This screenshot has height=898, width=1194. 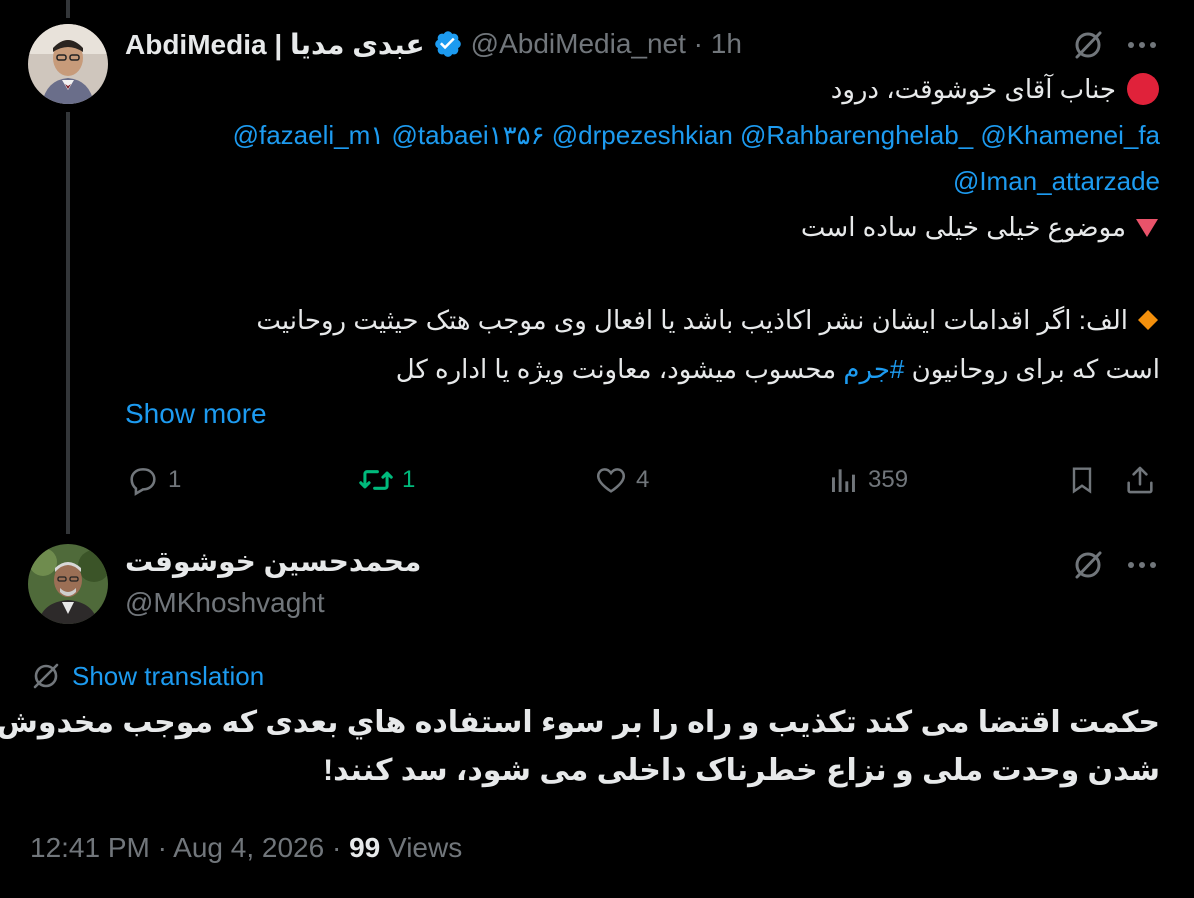 What do you see at coordinates (888, 479) in the screenshot?
I see `views-count: 359` at bounding box center [888, 479].